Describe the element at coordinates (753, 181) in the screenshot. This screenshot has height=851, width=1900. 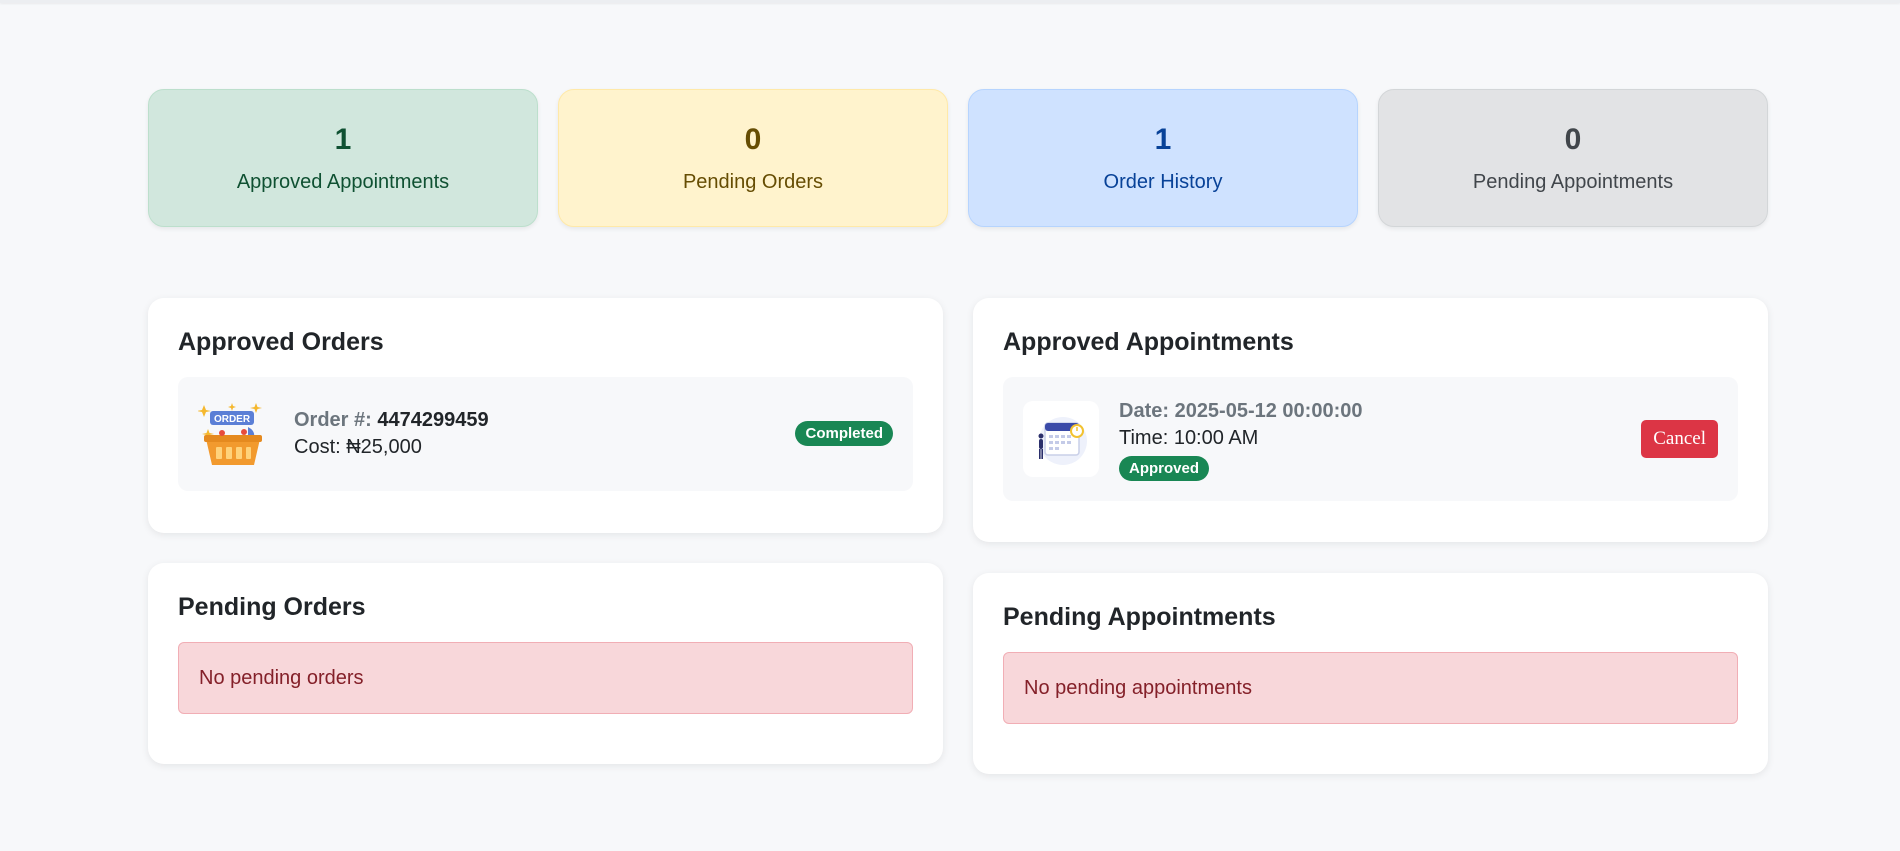
I see `stat-label: Pending Orders` at that location.